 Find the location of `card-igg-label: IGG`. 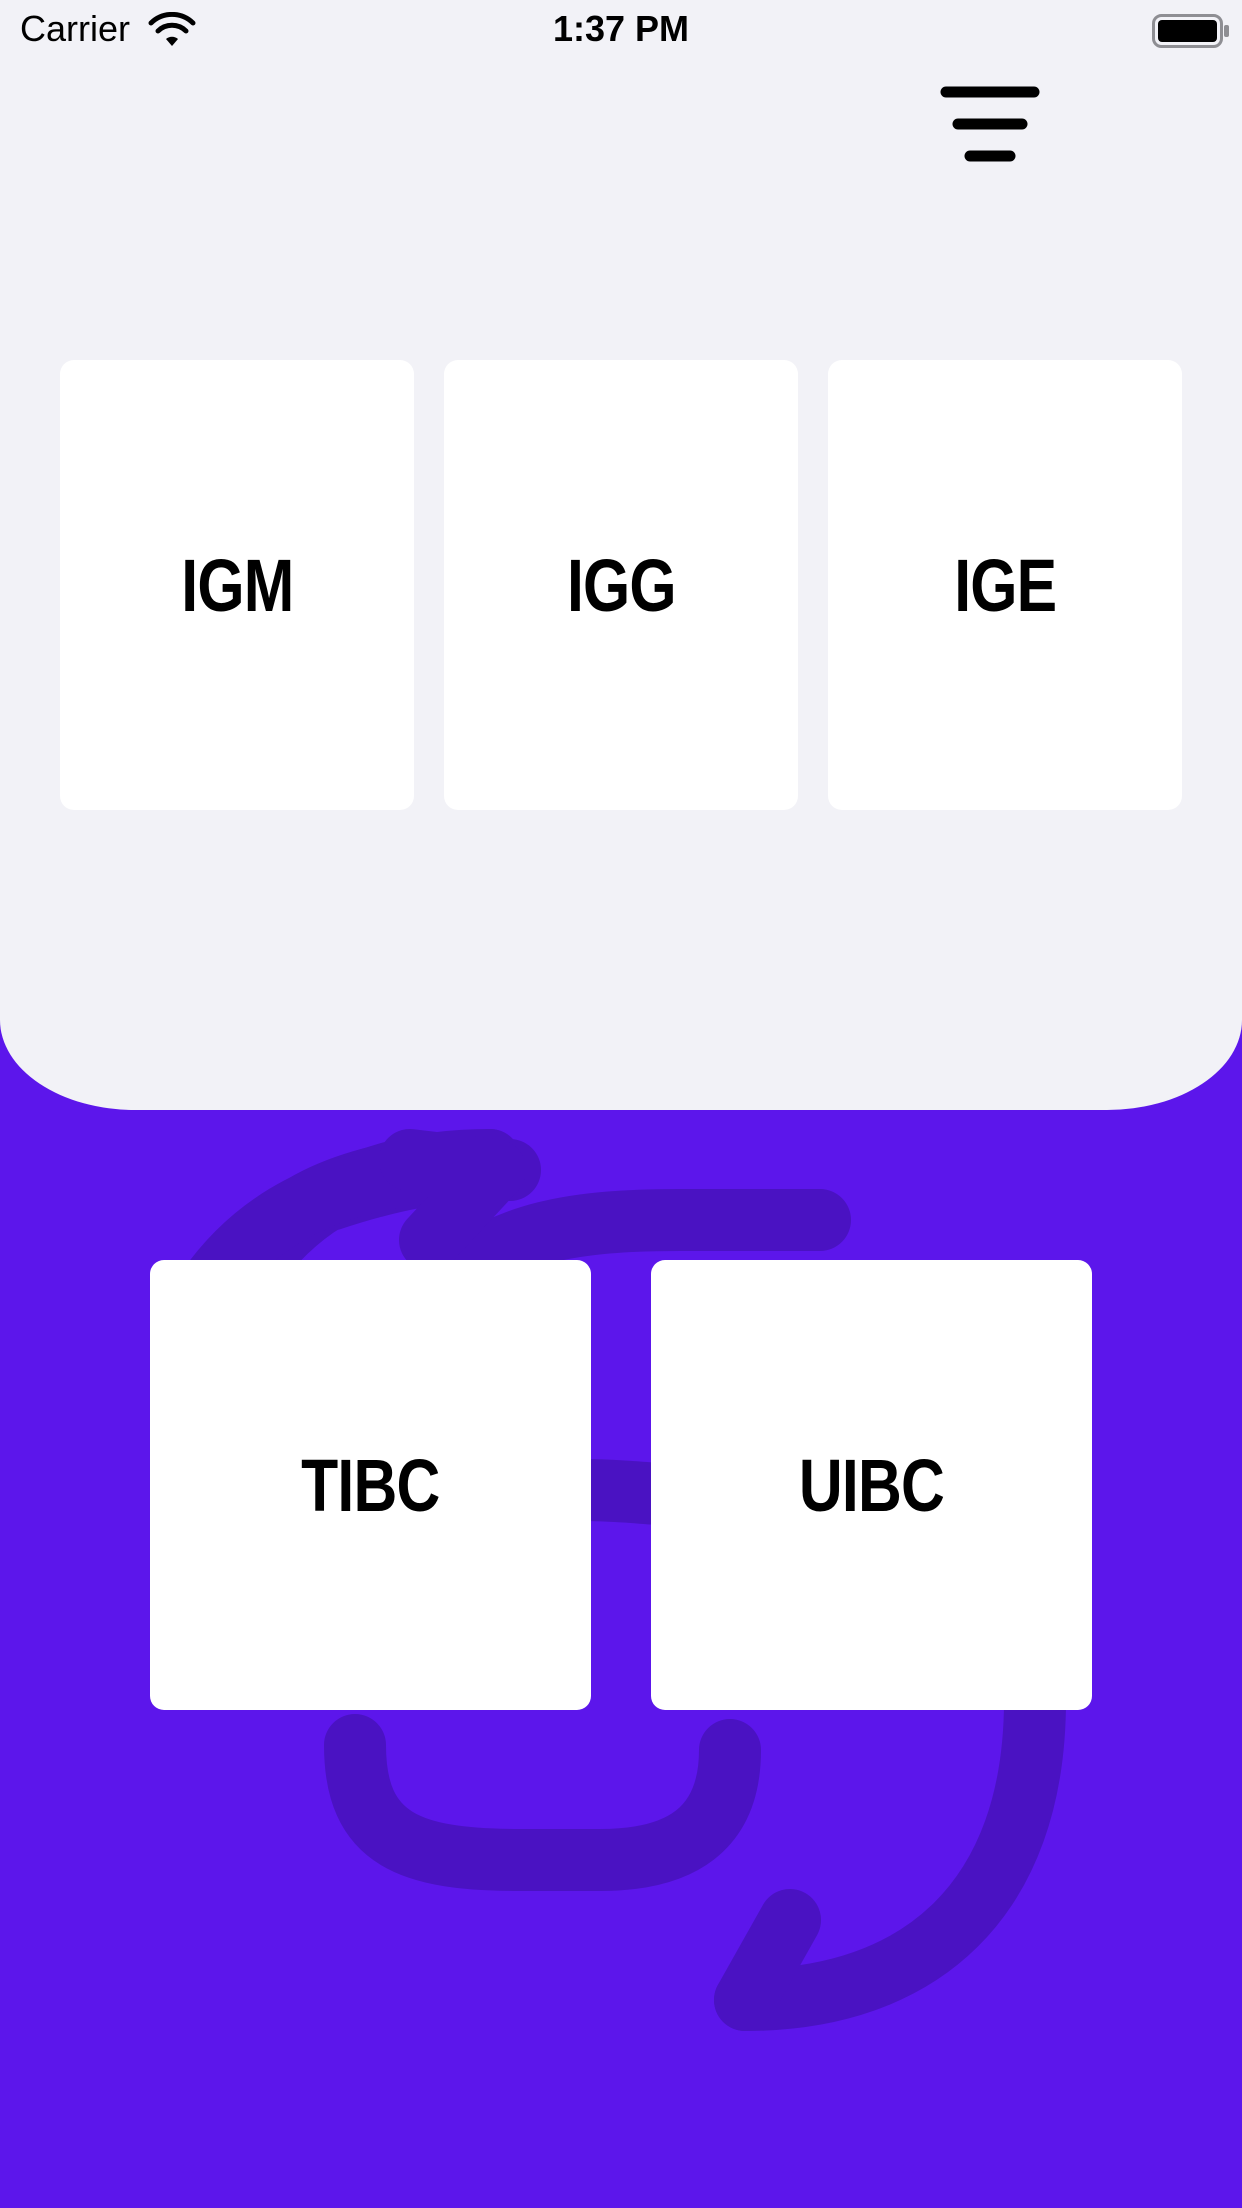

card-igg-label: IGG is located at coordinates (621, 585).